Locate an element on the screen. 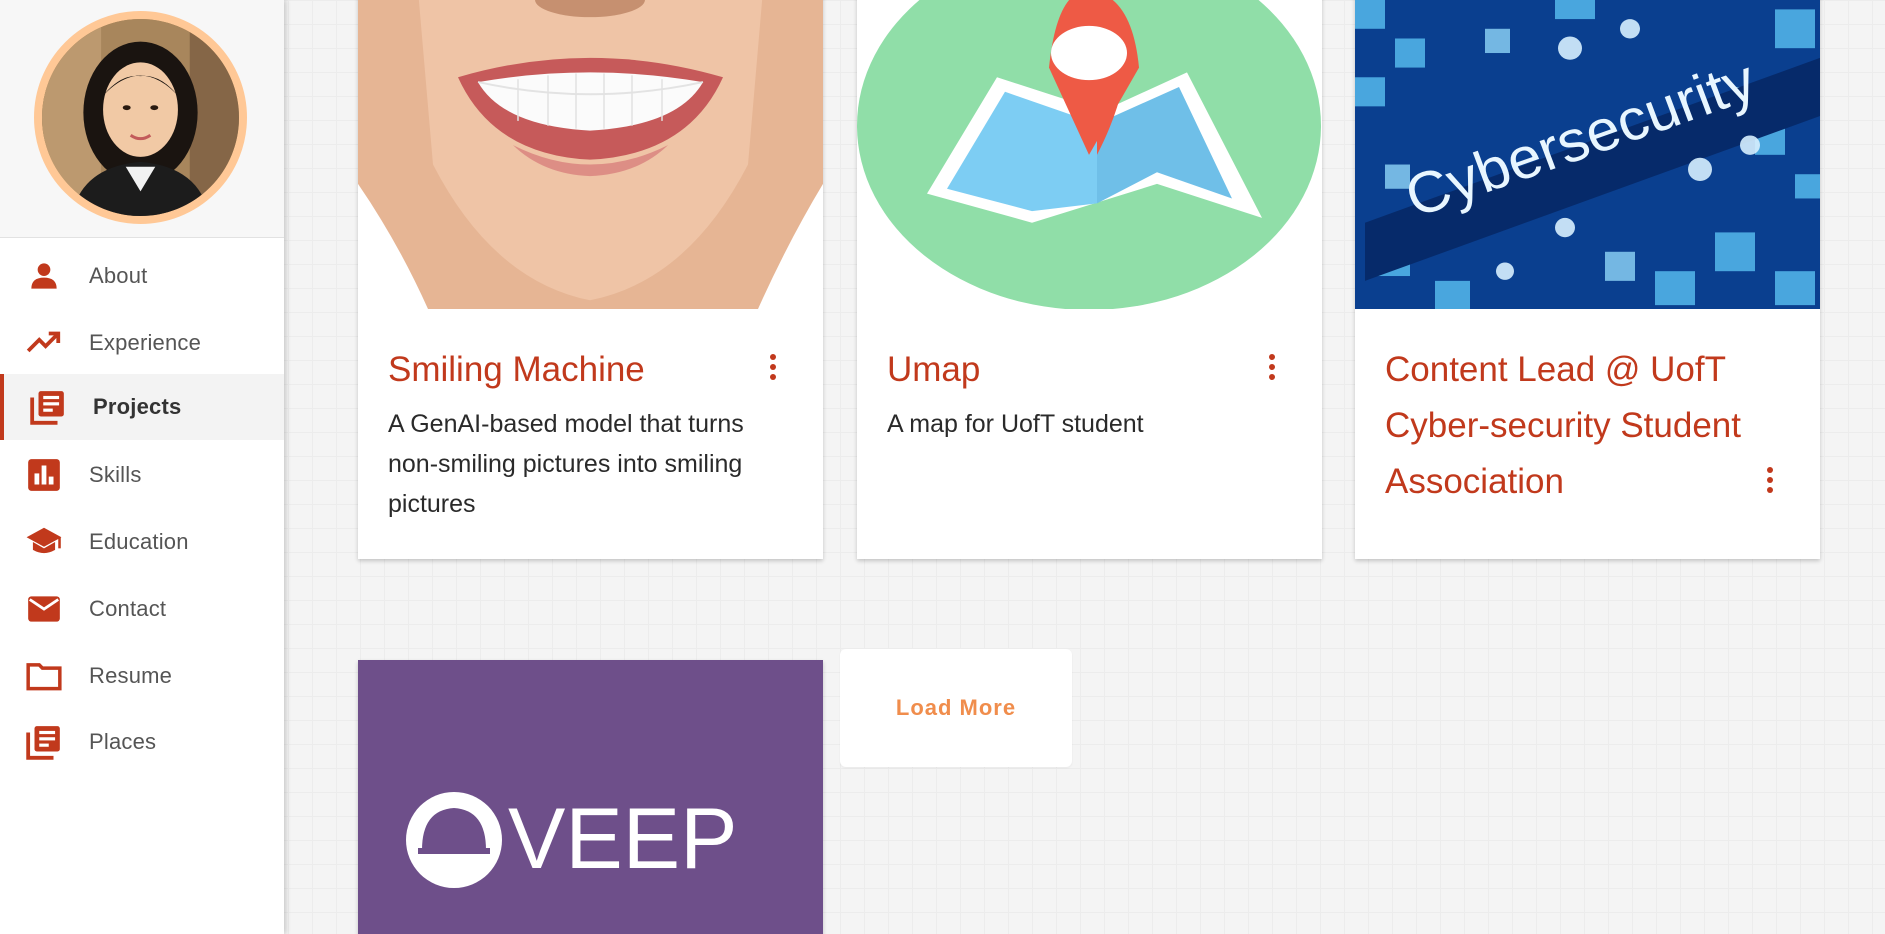  profile-photo is located at coordinates (140, 117).